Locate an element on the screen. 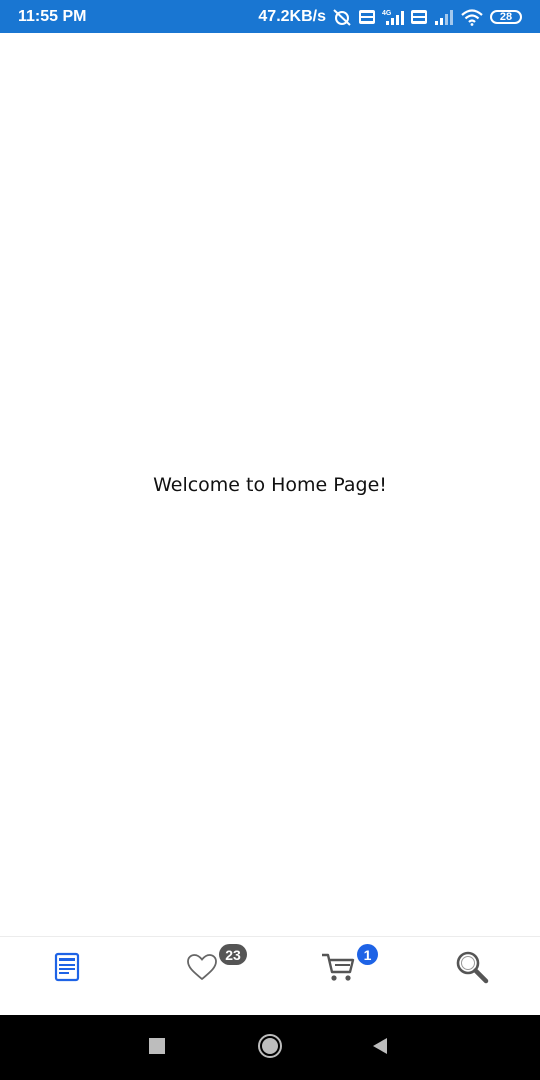 The width and height of the screenshot is (540, 1080). cart-icon is located at coordinates (338, 967).